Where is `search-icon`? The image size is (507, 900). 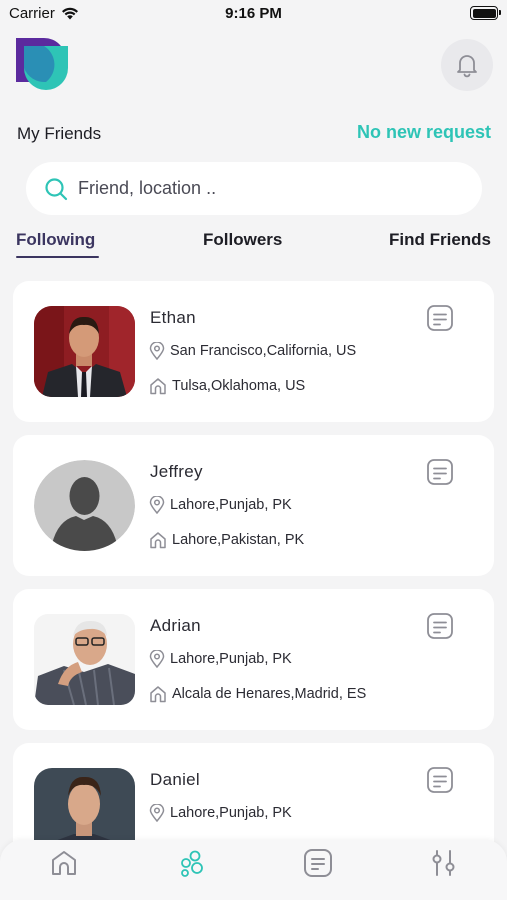
search-icon is located at coordinates (56, 188).